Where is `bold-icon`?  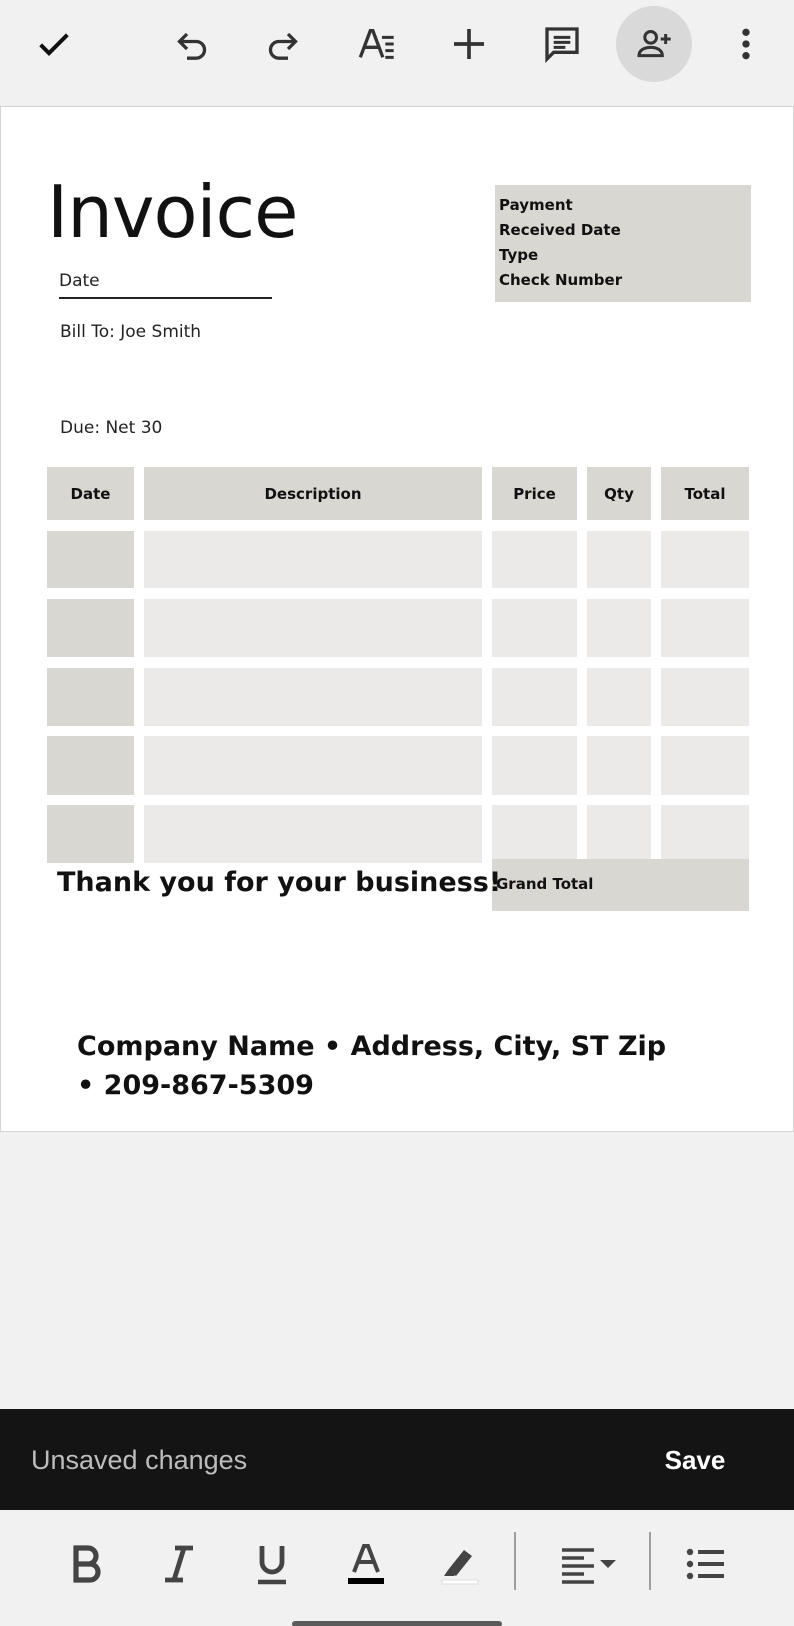
bold-icon is located at coordinates (86, 1564).